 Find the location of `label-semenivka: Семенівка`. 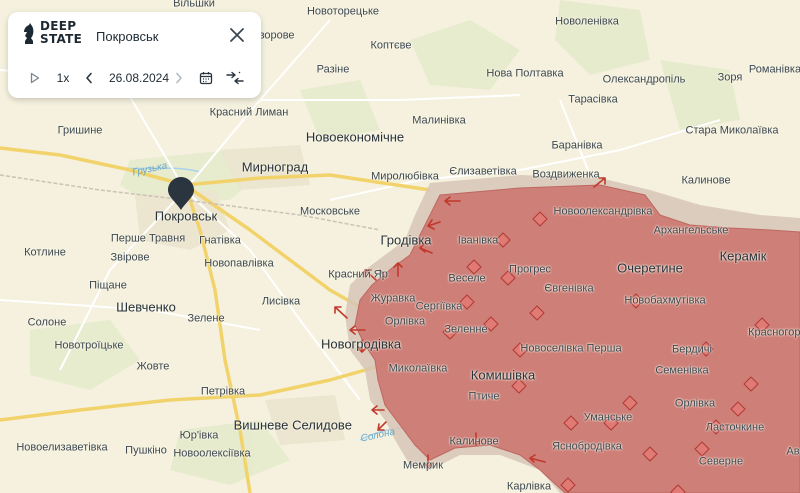

label-semenivka: Семенівка is located at coordinates (681, 371).